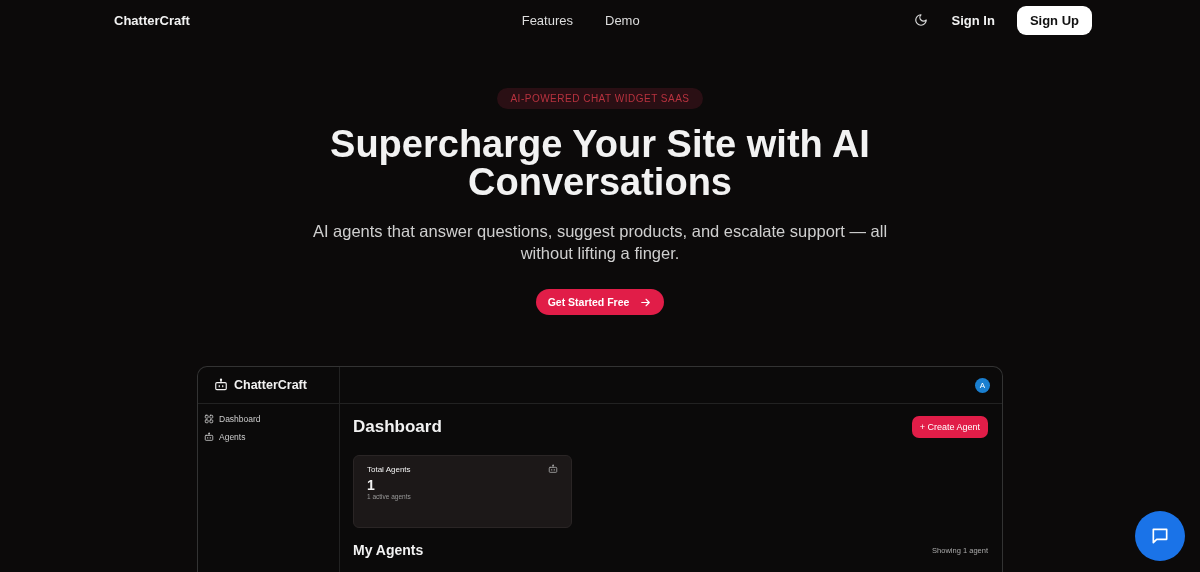  What do you see at coordinates (152, 20) in the screenshot?
I see `brand-logo: ChatterCraft` at bounding box center [152, 20].